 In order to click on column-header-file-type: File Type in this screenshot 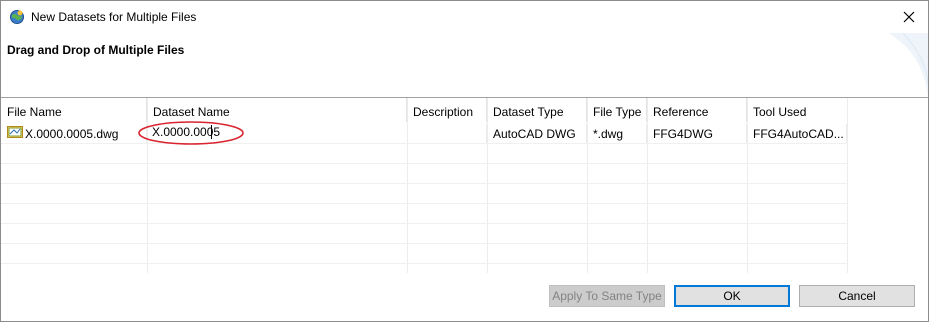, I will do `click(617, 110)`.